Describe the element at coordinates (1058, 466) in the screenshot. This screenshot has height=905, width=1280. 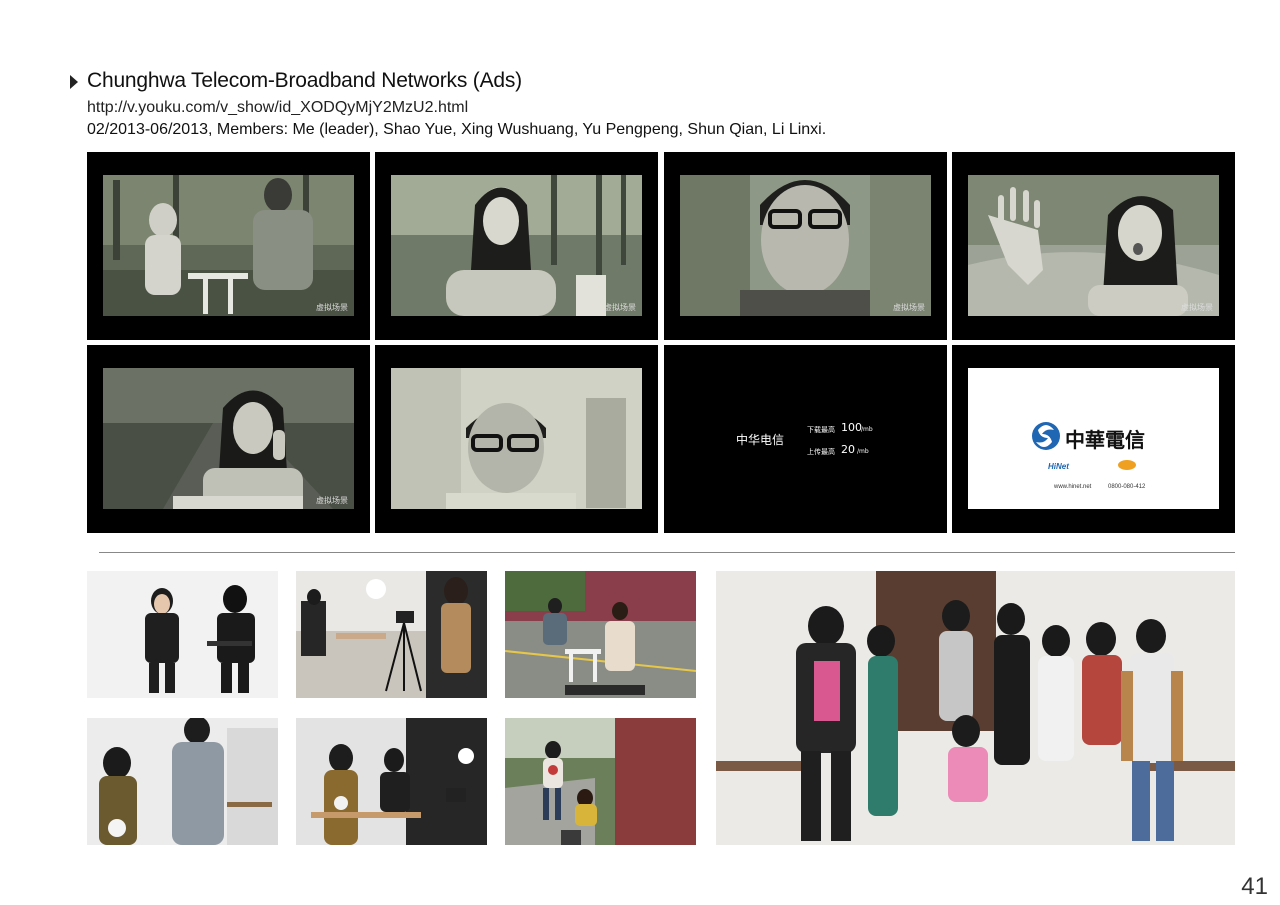
I see `hinet-logo-text: HiNet` at that location.